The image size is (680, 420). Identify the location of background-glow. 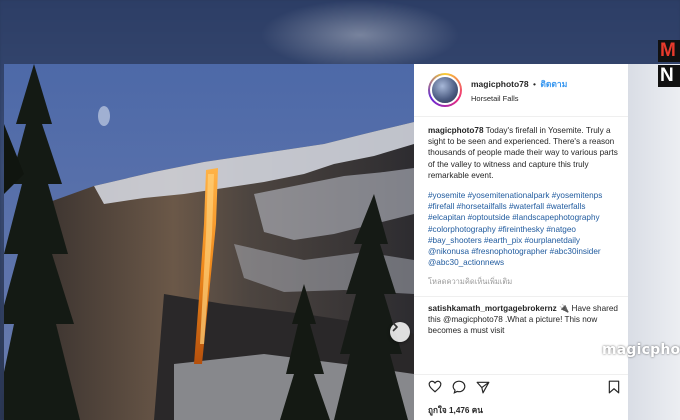
(360, 35).